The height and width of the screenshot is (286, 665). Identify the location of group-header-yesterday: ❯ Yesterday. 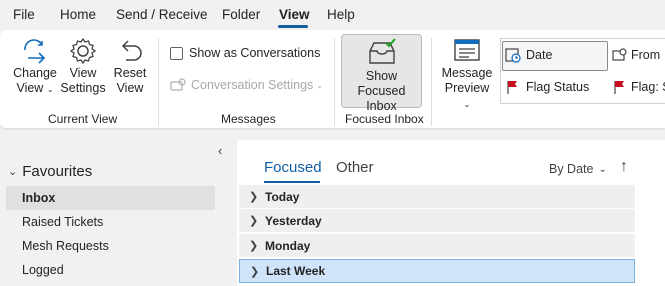
(437, 221).